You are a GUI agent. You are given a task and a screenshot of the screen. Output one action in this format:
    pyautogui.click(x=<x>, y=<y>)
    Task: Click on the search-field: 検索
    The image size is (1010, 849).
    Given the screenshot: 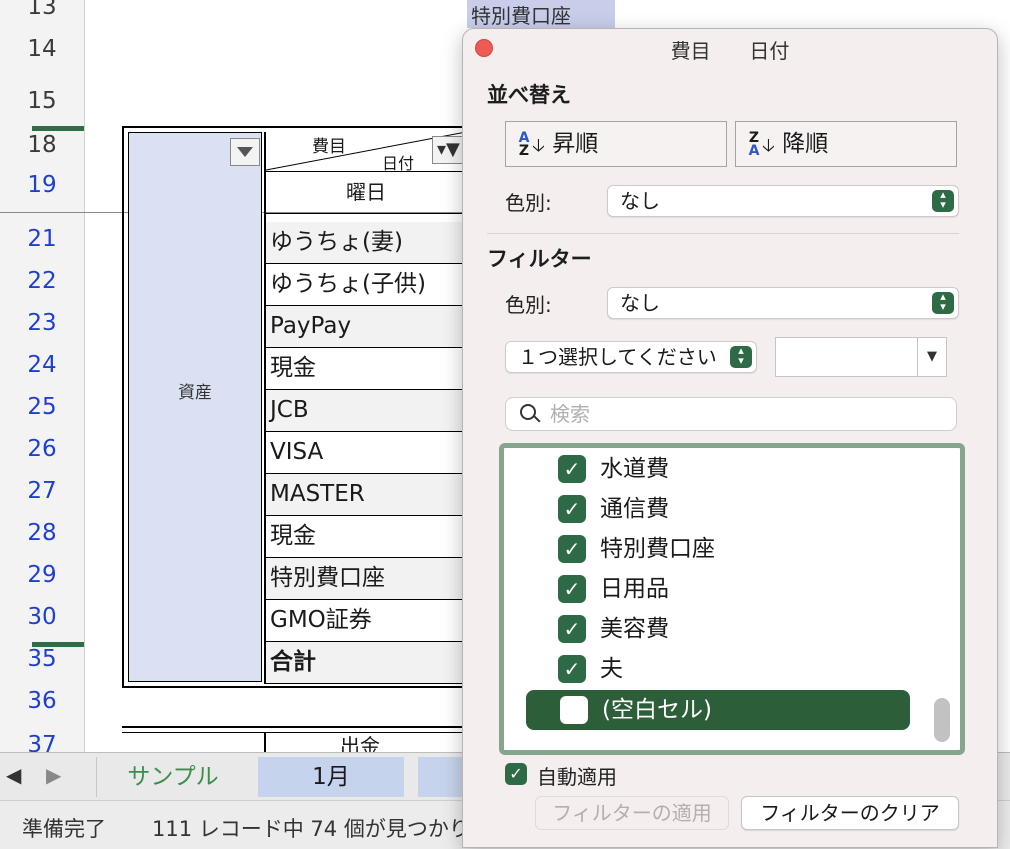 What is the action you would take?
    pyautogui.click(x=731, y=414)
    